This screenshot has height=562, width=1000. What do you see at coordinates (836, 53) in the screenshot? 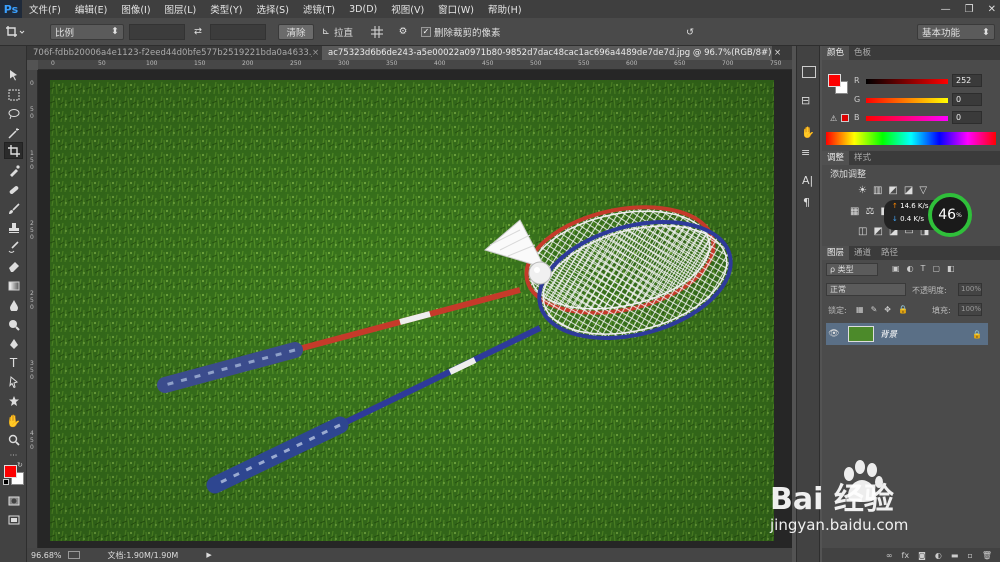
I see `tab-color: 颜色` at bounding box center [836, 53].